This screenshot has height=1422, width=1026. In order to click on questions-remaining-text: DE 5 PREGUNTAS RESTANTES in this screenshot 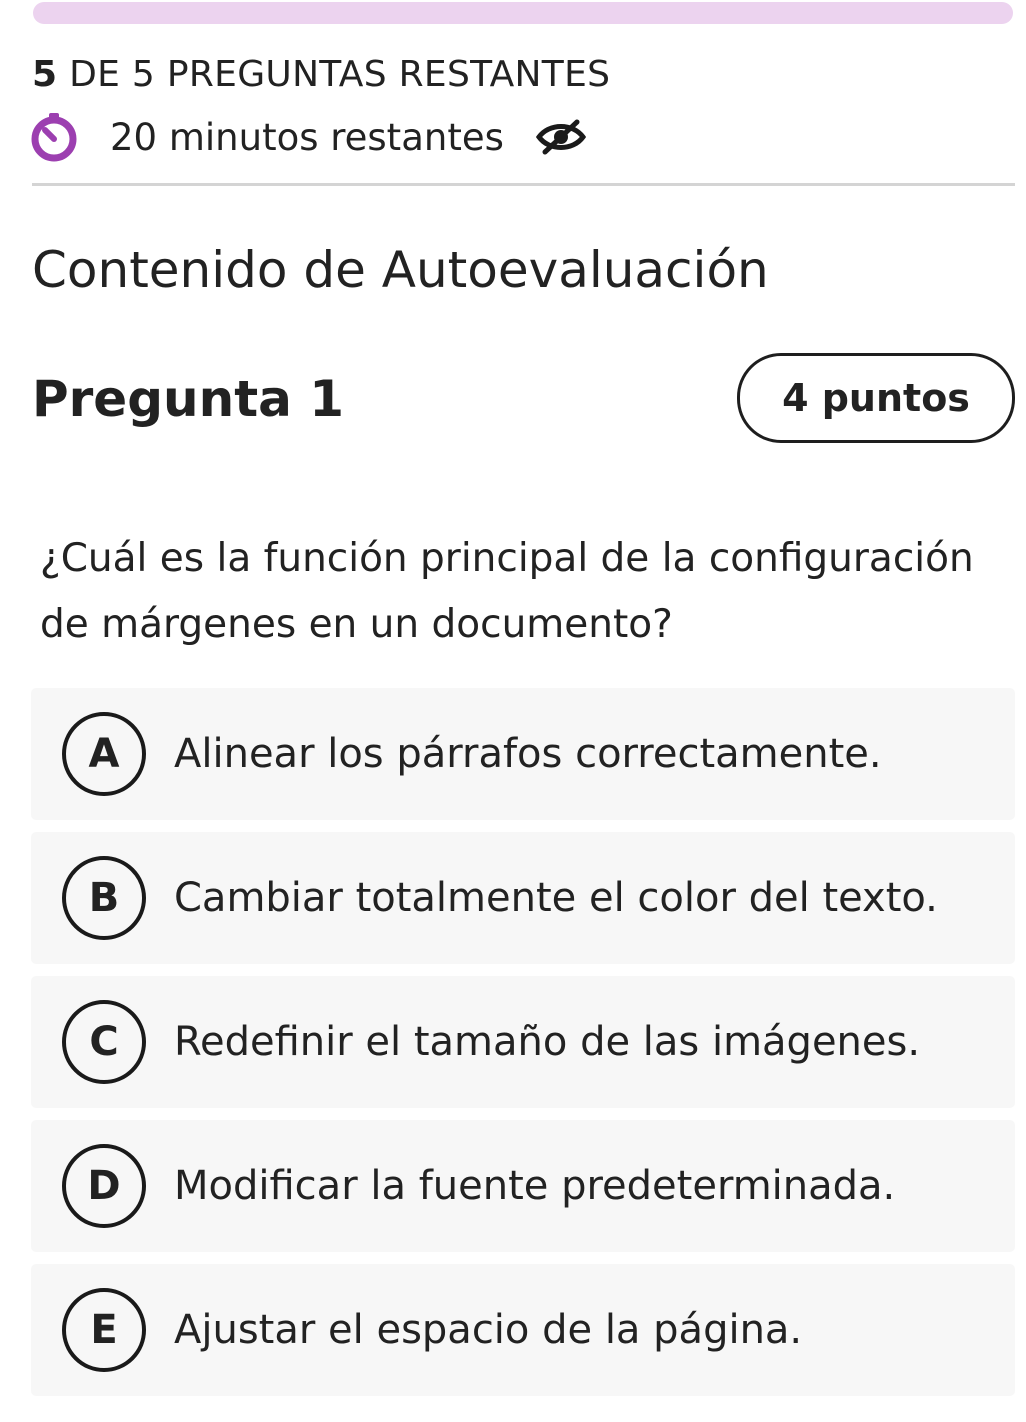, I will do `click(334, 74)`.